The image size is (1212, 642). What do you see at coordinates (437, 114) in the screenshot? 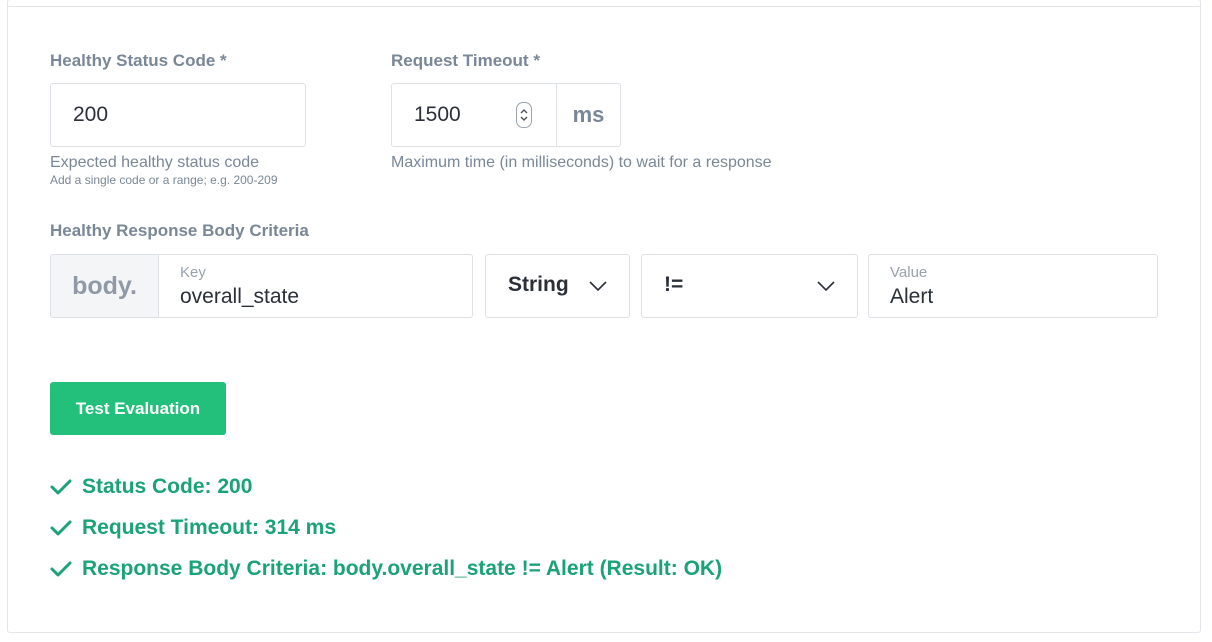
I see `request-timeout-value: 1500` at bounding box center [437, 114].